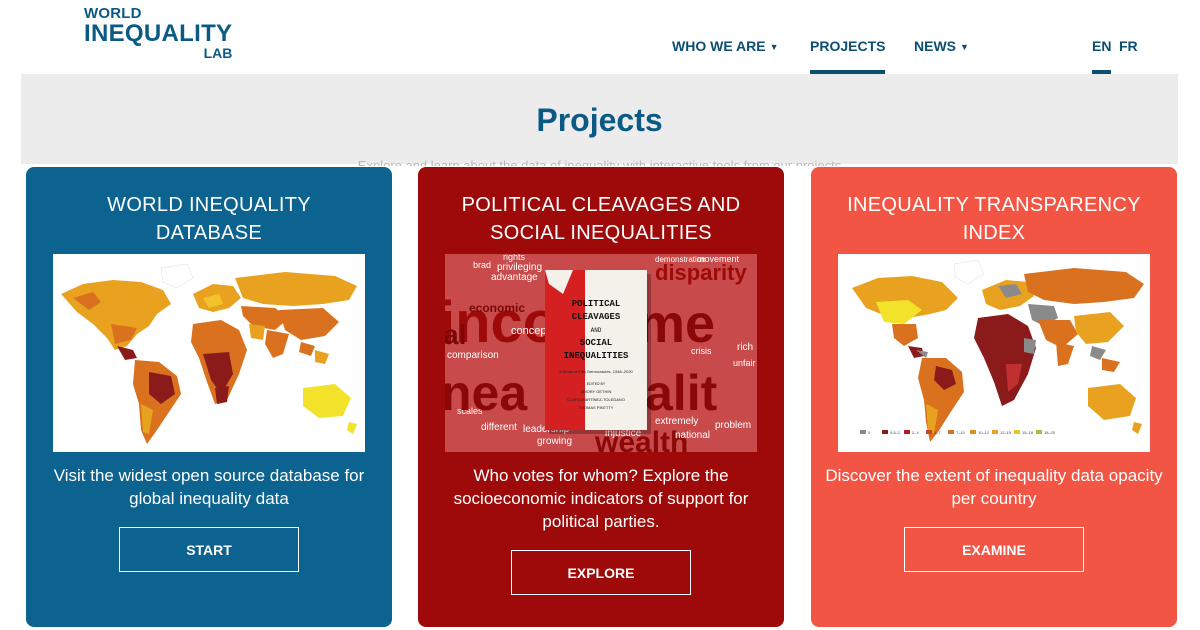 The image size is (1200, 630). I want to click on word-alit: alit, so click(681, 393).